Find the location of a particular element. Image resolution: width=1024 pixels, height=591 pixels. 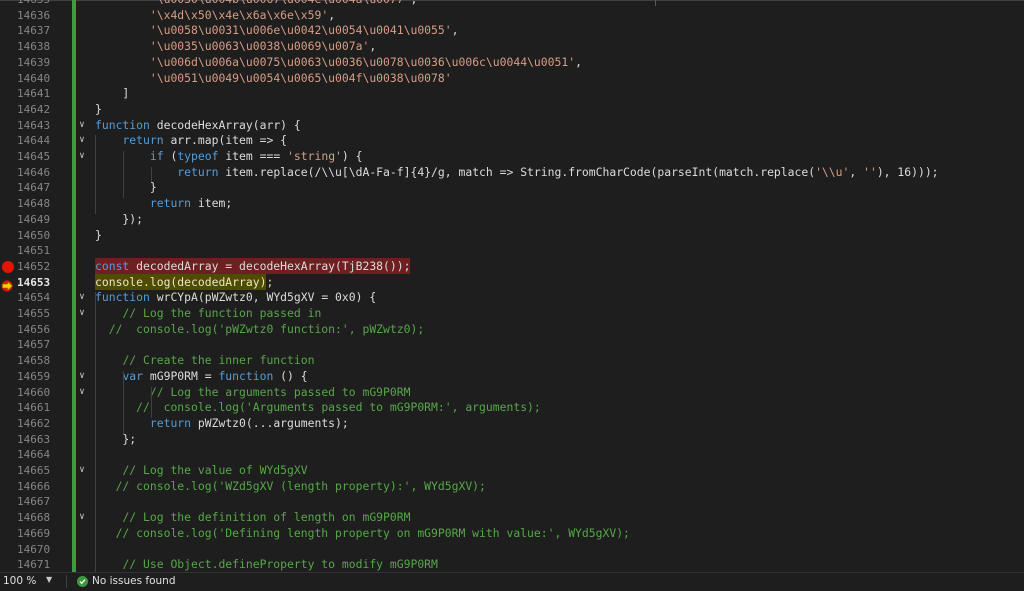

code-line: 14659 ∨ var mG9P0RM = function () { is located at coordinates (512, 377).